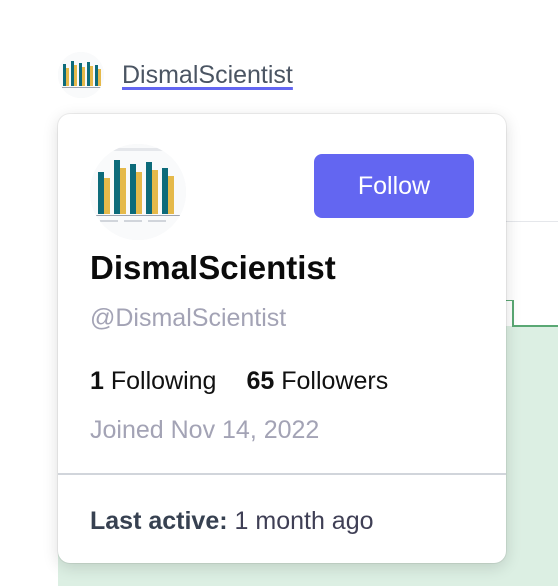 This screenshot has height=586, width=558. Describe the element at coordinates (531, 221) in the screenshot. I see `background-divider` at that location.